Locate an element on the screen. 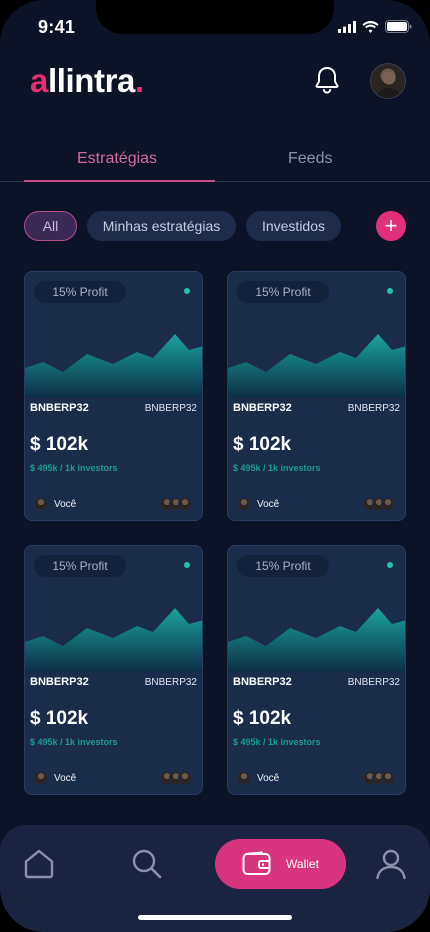 The height and width of the screenshot is (932, 430). filter-all: All is located at coordinates (50, 226).